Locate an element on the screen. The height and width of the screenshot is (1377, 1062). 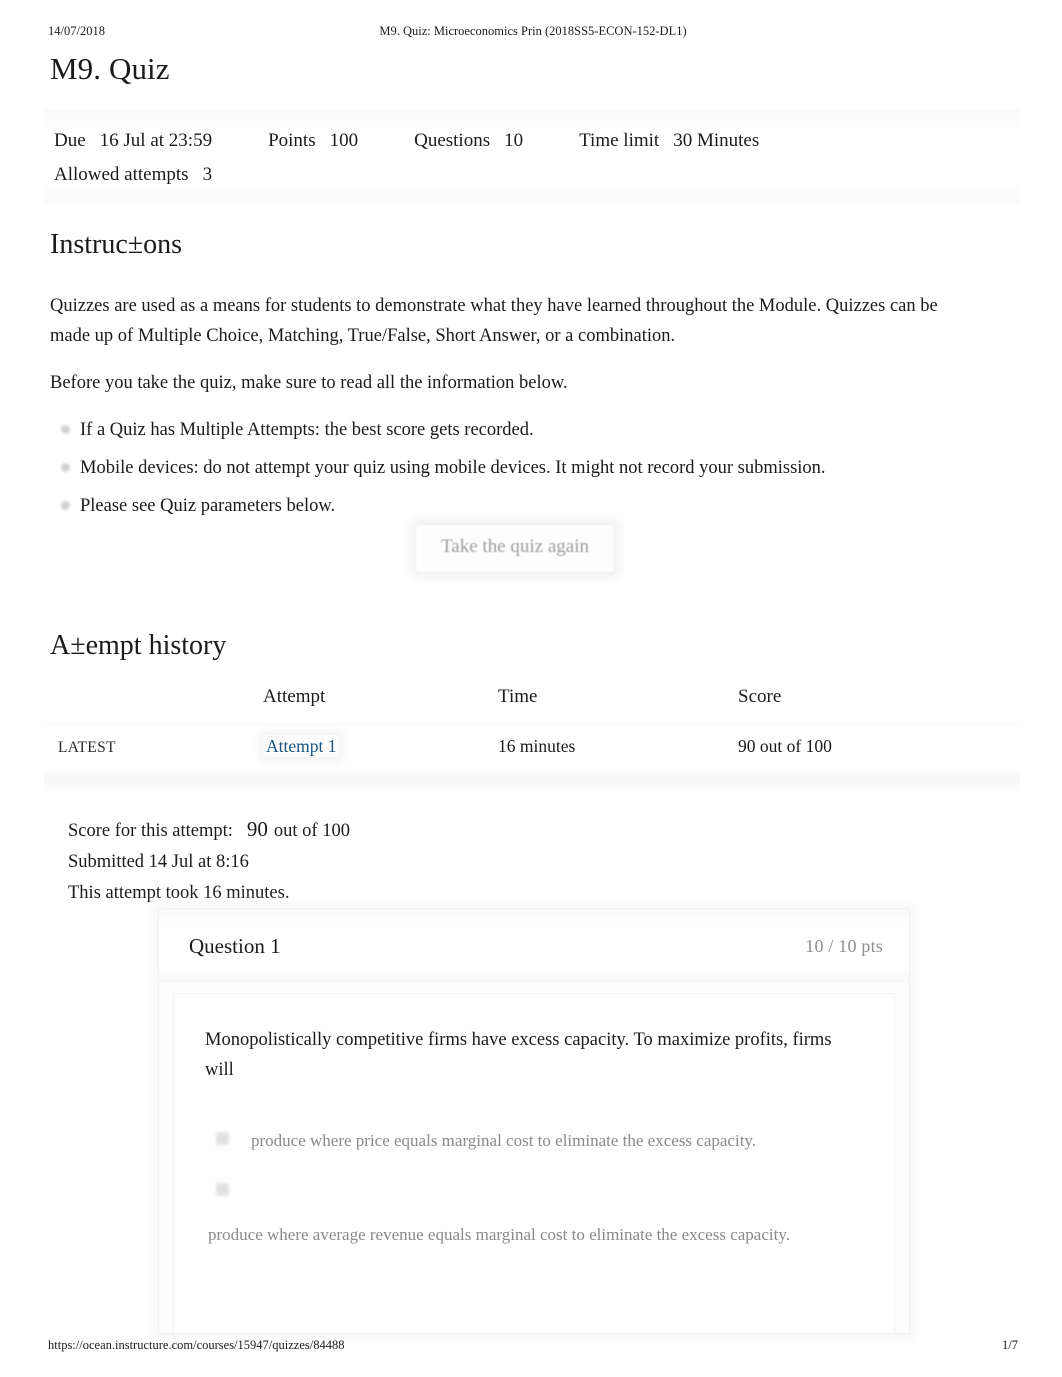
allowed-attempts-value: 3 is located at coordinates (207, 175).